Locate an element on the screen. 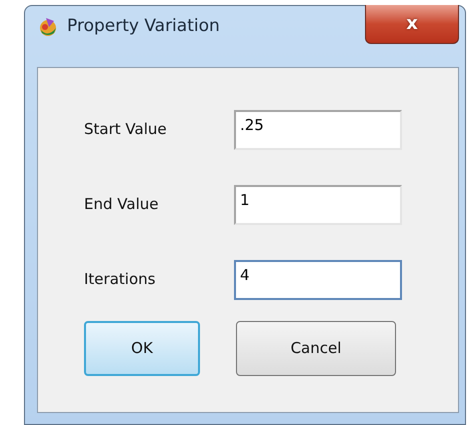  window-title: Property Variation is located at coordinates (143, 26).